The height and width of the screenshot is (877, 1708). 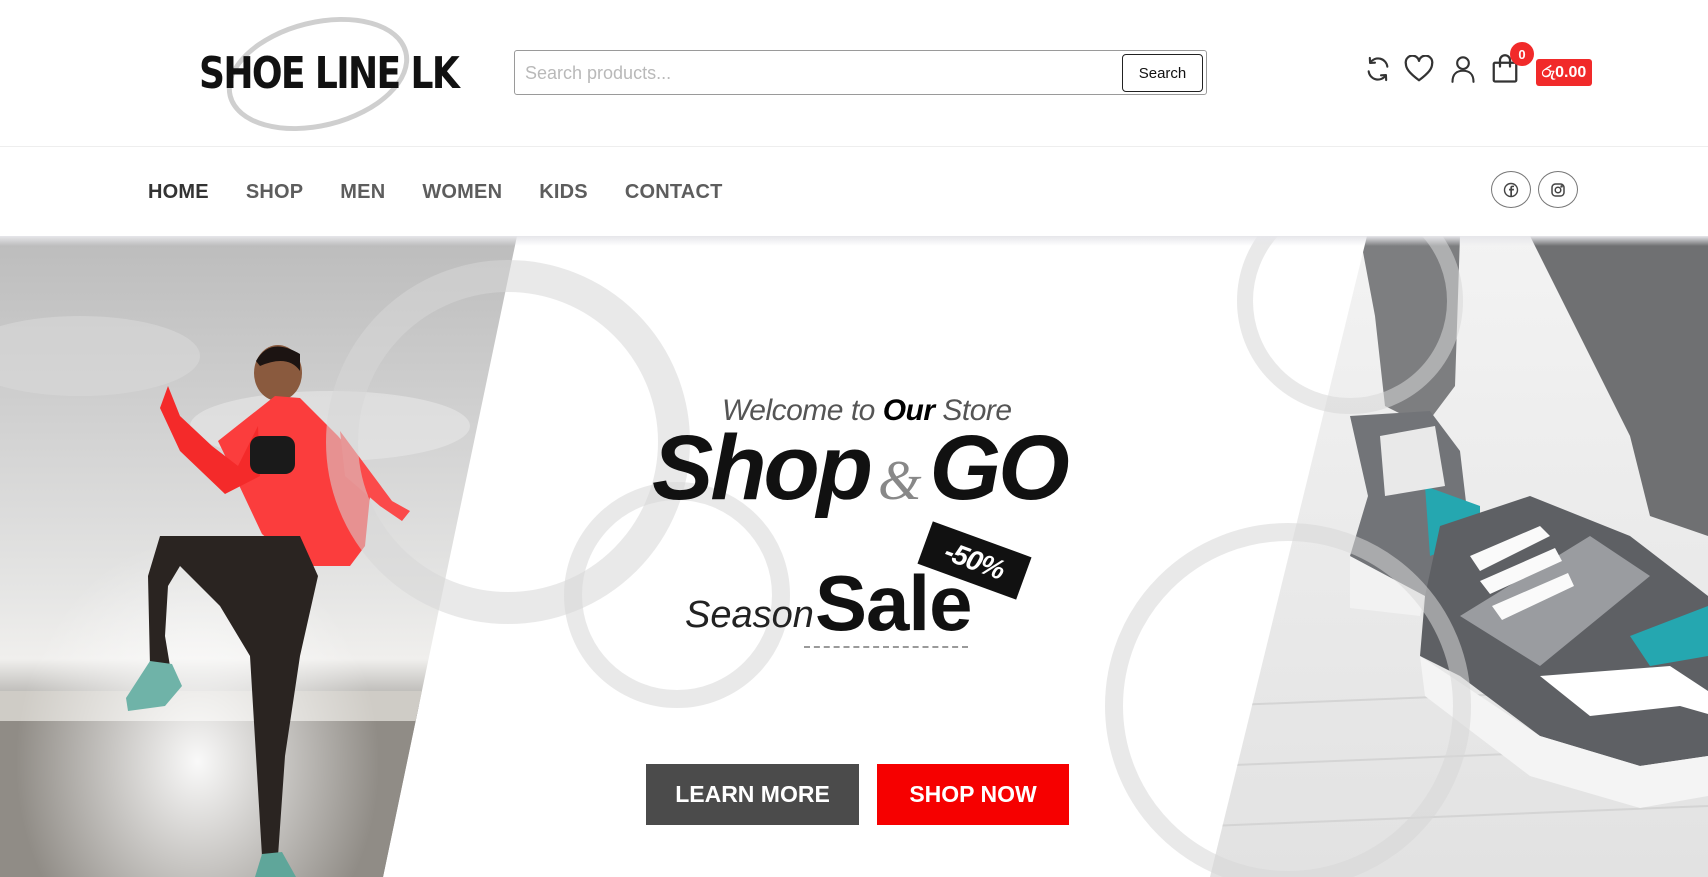 What do you see at coordinates (854, 192) in the screenshot?
I see `main-navigation: HOME SHOP MEN WOMEN KIDS CONTACT` at bounding box center [854, 192].